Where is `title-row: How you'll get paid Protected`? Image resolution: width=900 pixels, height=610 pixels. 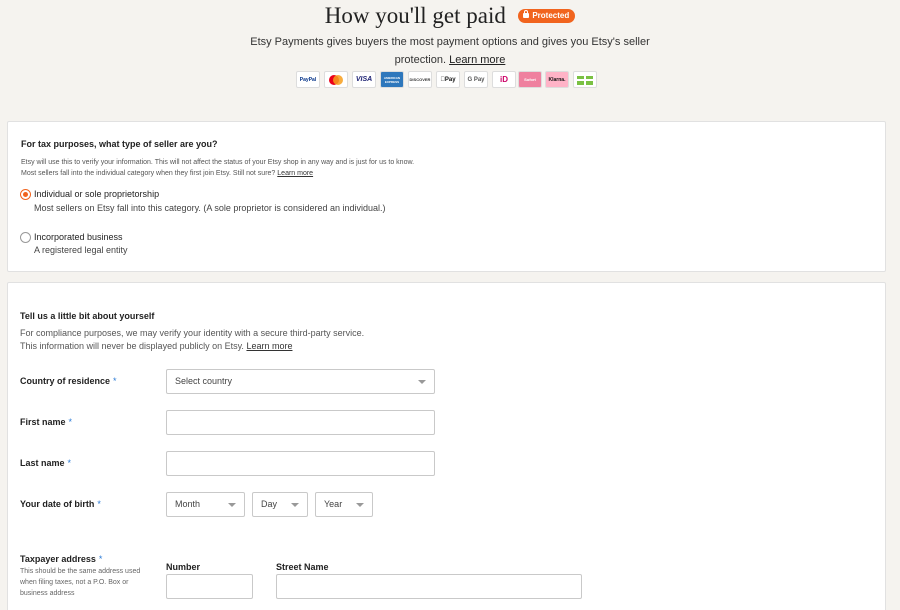 title-row: How you'll get paid Protected is located at coordinates (450, 16).